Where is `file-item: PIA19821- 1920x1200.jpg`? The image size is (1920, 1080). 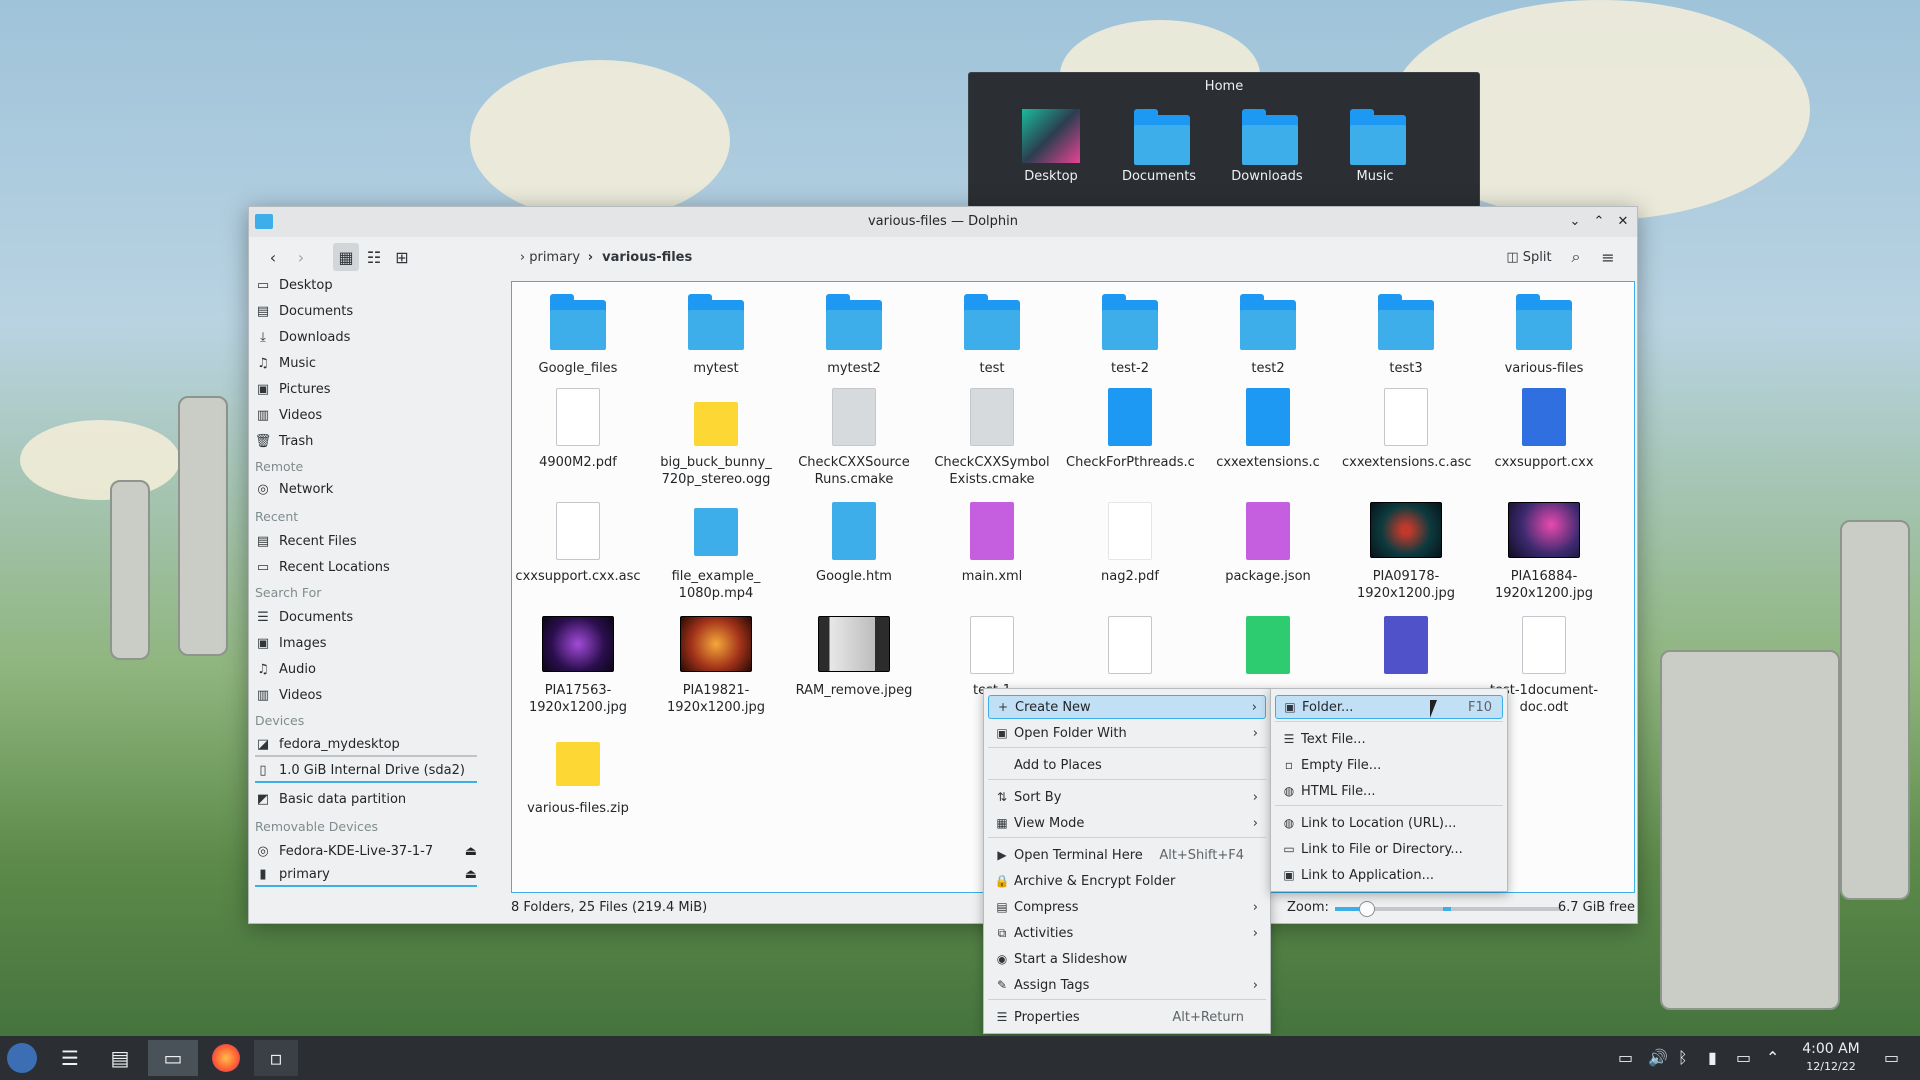 file-item: PIA19821- 1920x1200.jpg is located at coordinates (716, 666).